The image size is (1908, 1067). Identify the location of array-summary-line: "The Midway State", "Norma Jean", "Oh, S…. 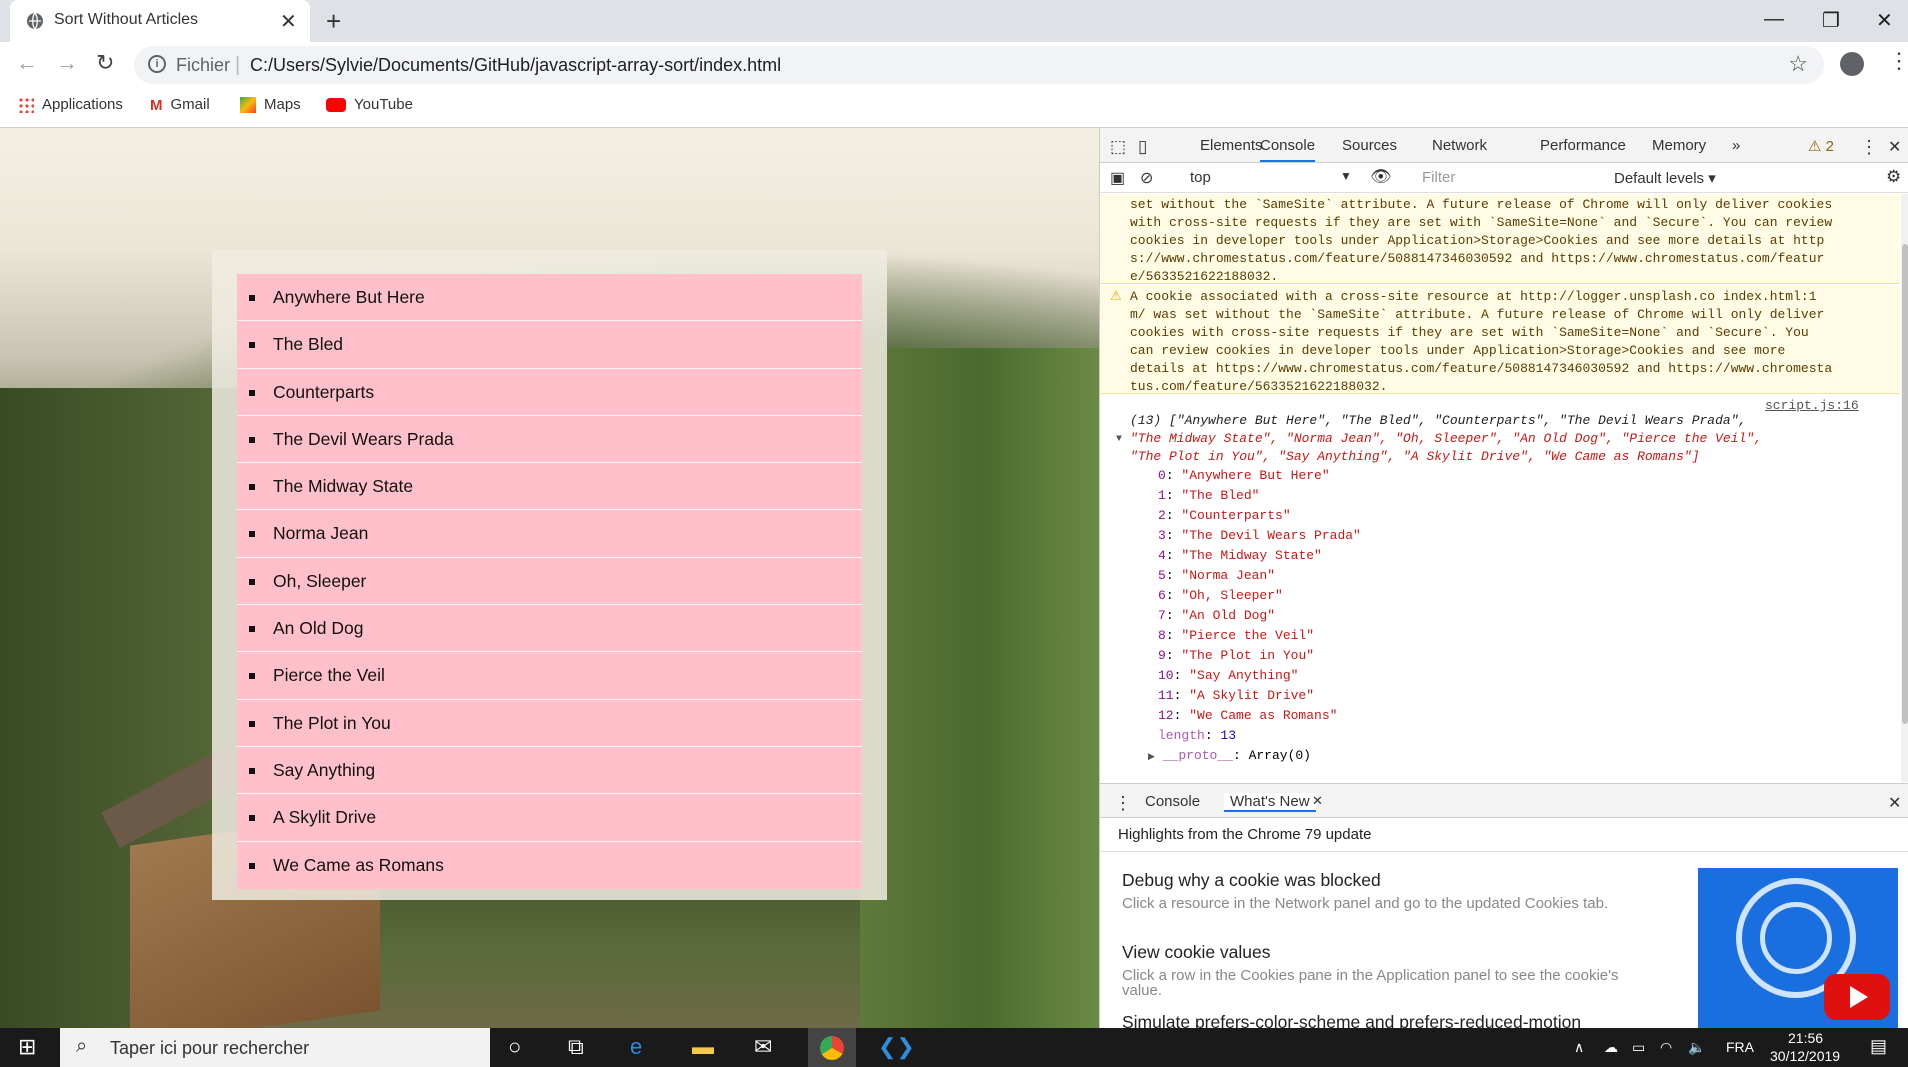
(1446, 438).